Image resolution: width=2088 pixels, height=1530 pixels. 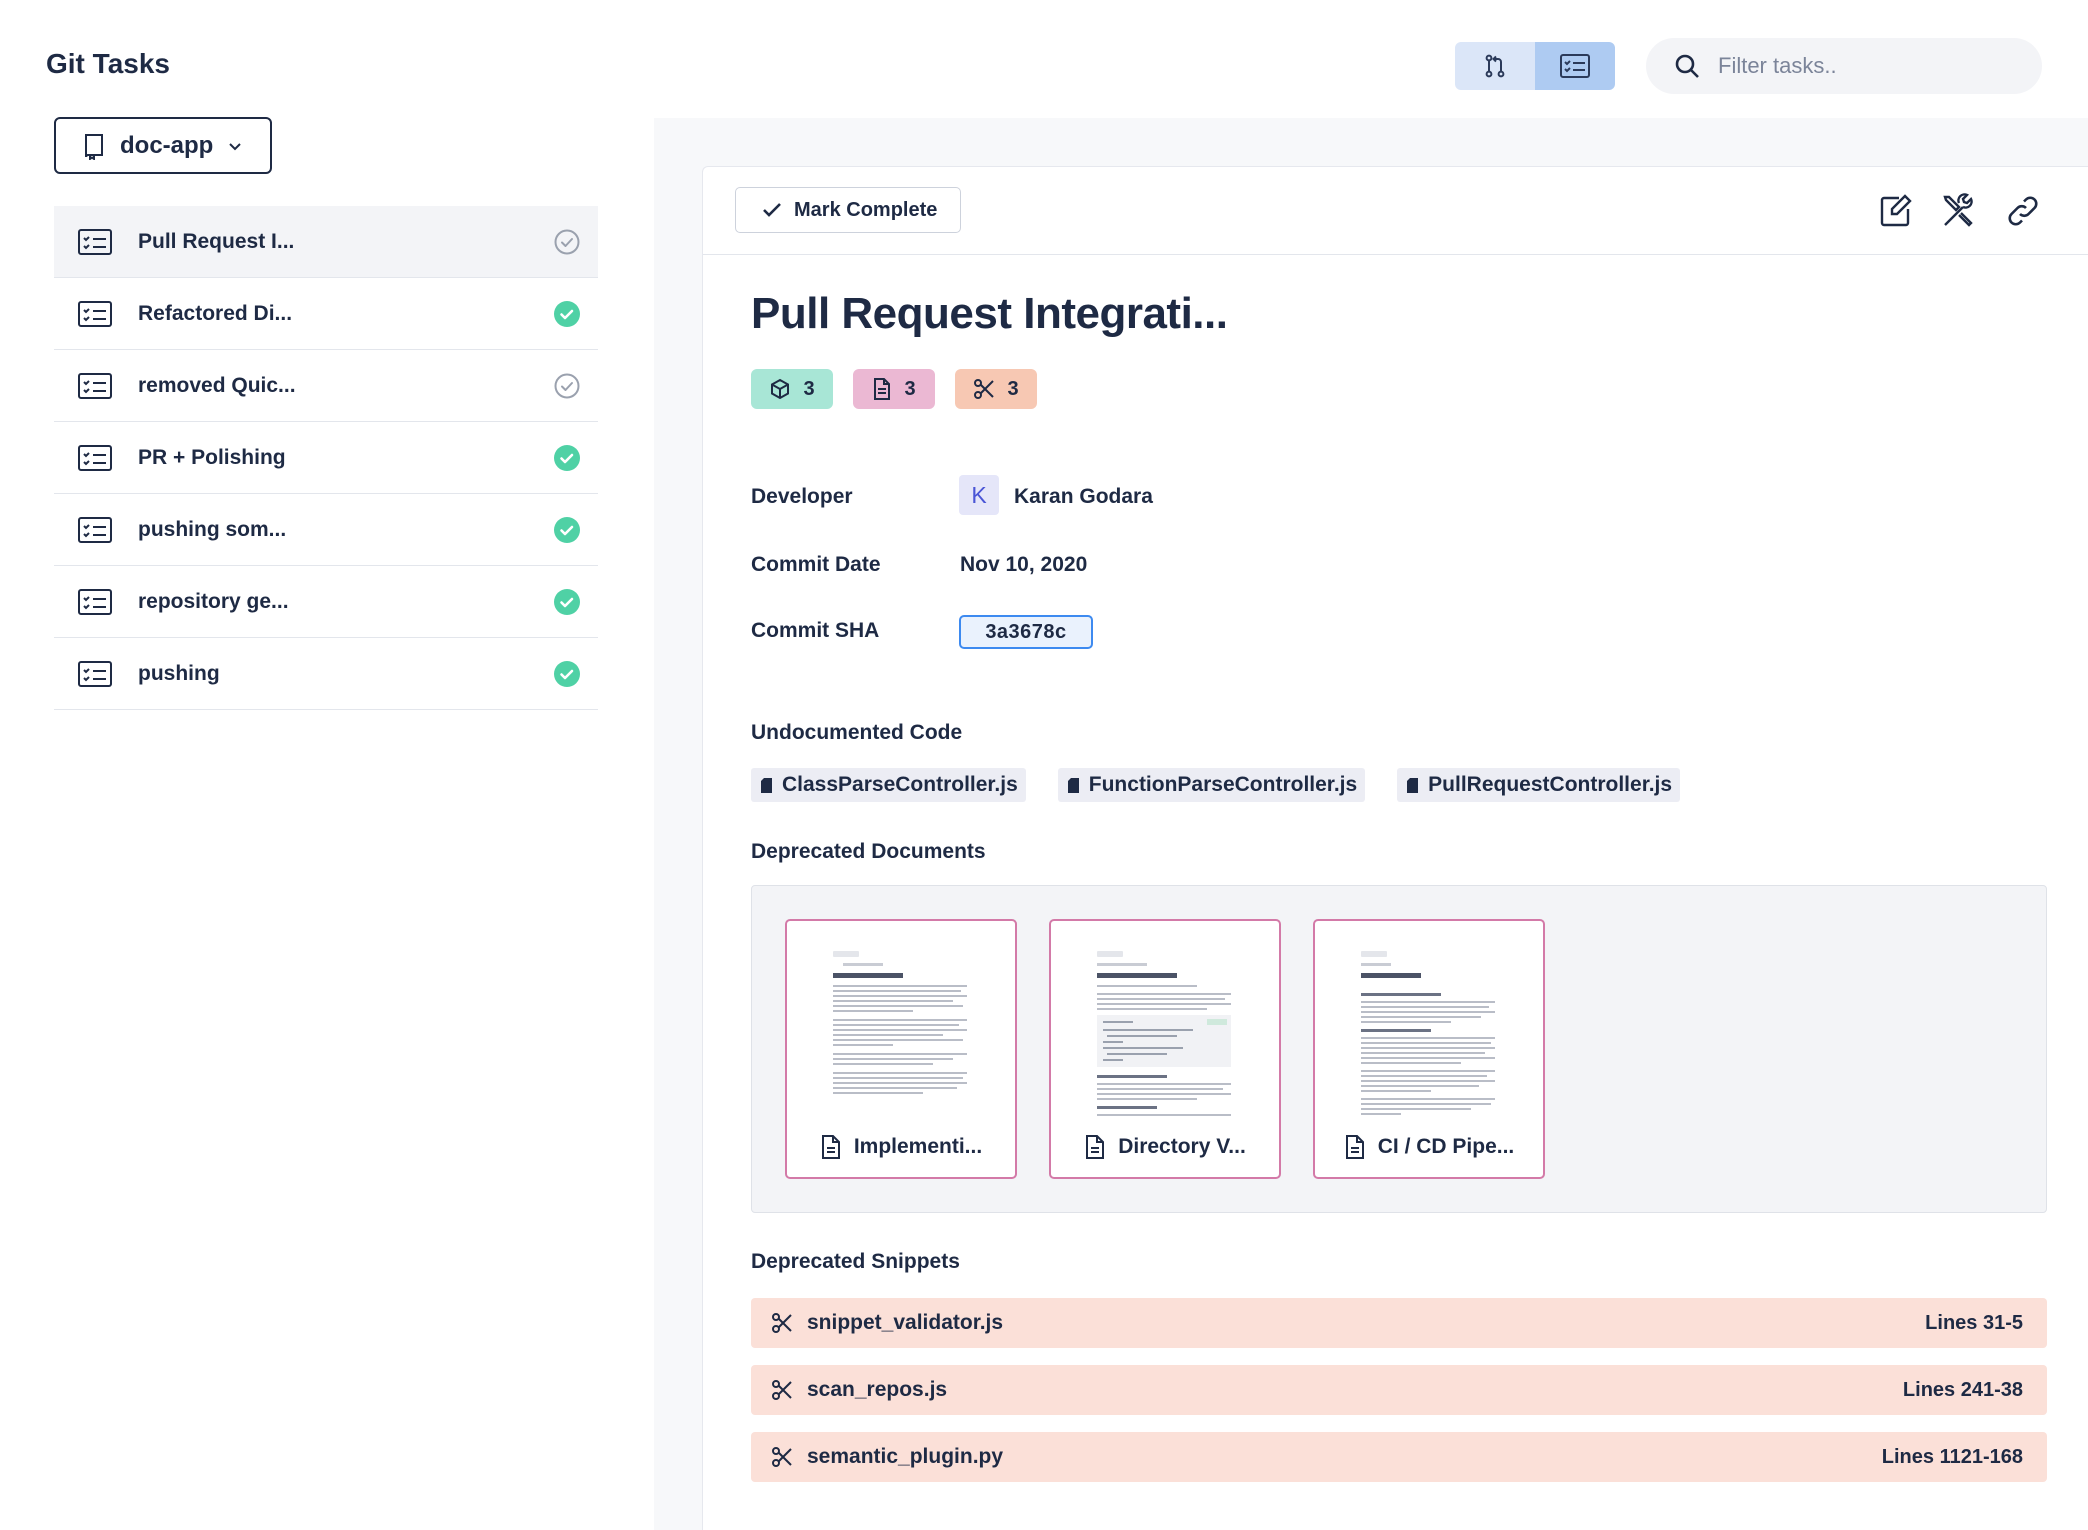 What do you see at coordinates (1223, 784) in the screenshot?
I see `file-name: FunctionParseController.js` at bounding box center [1223, 784].